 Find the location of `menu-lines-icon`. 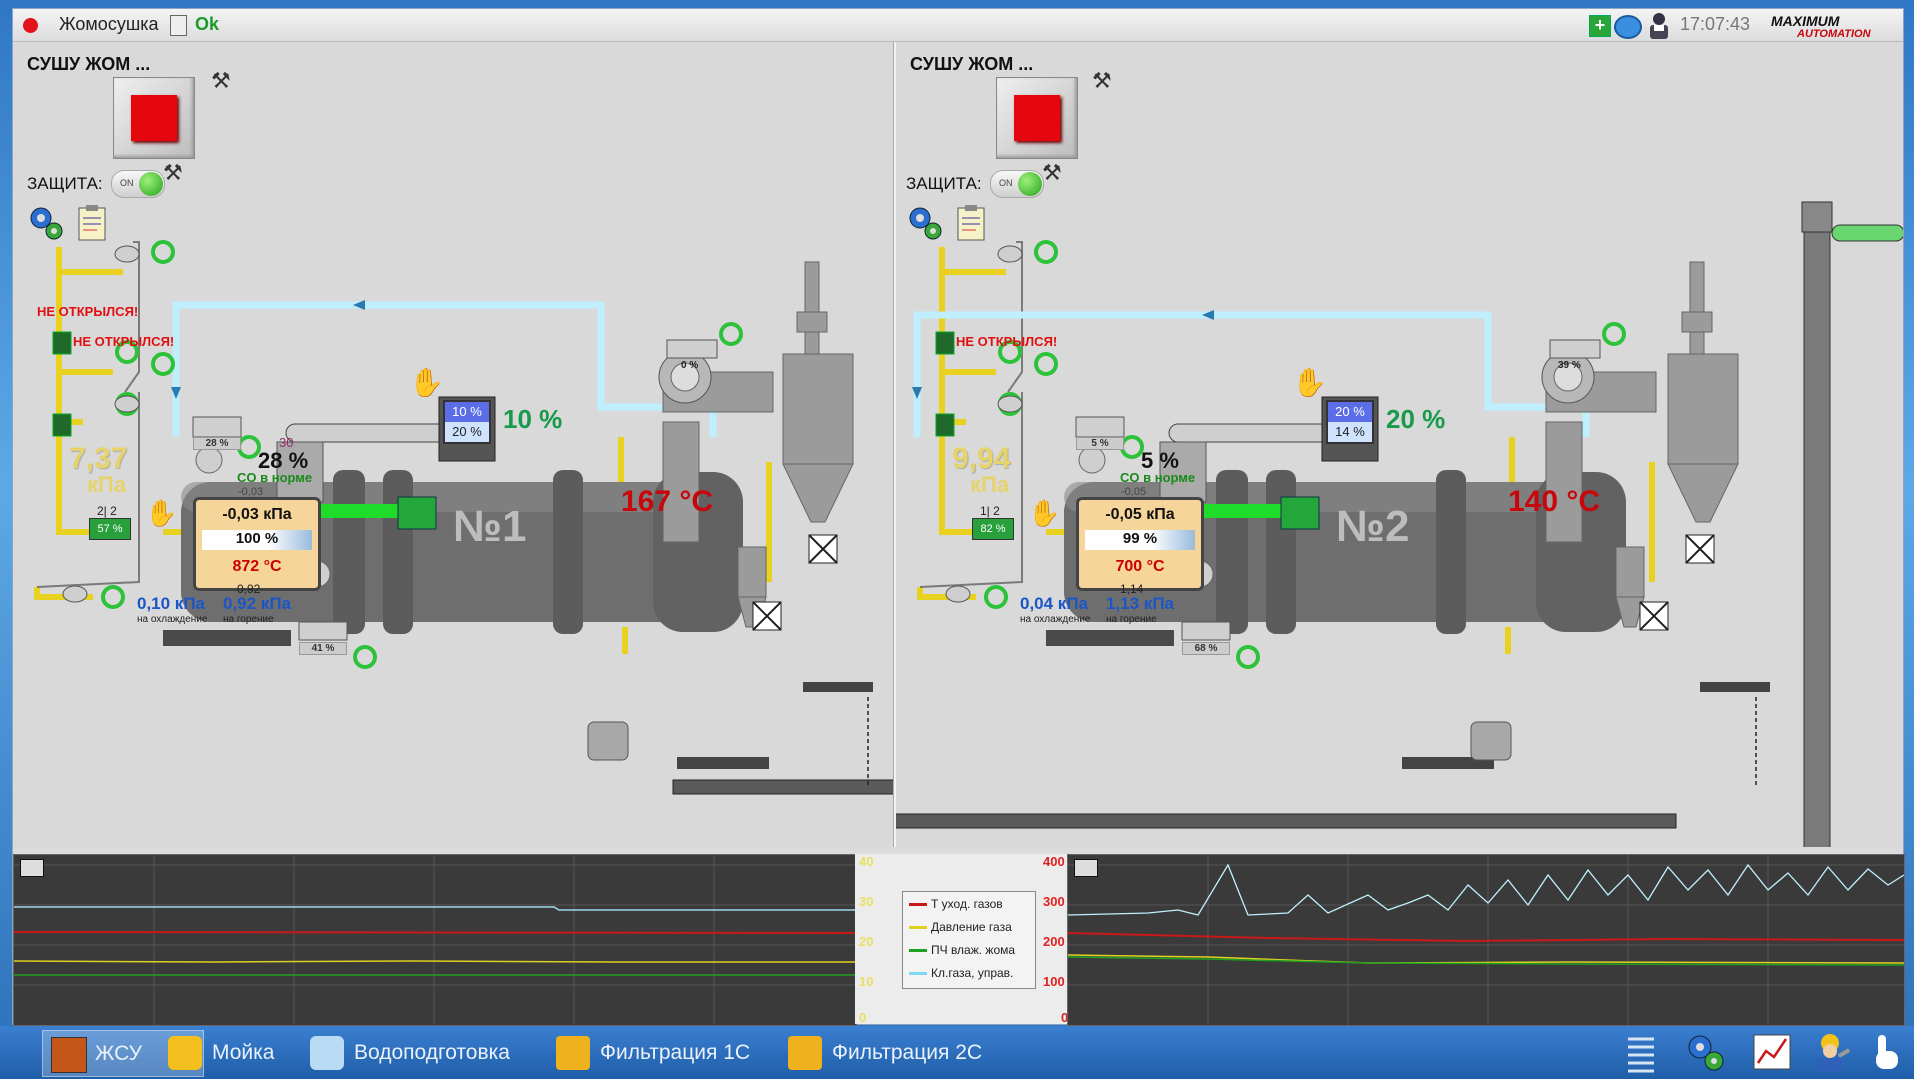

menu-lines-icon is located at coordinates (1641, 1052).